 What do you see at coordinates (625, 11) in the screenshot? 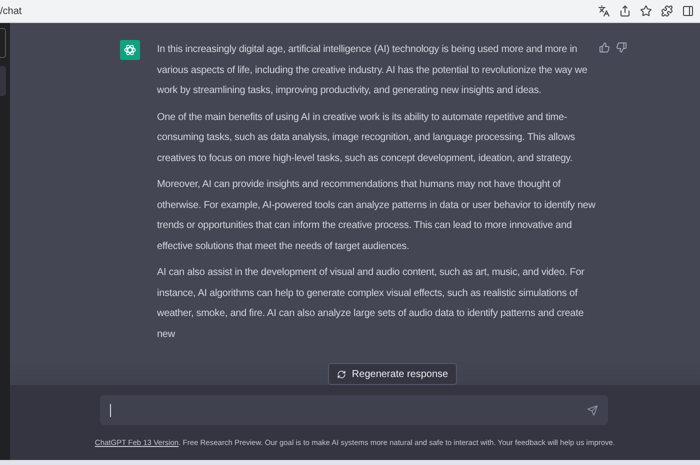
I see `share-icon` at bounding box center [625, 11].